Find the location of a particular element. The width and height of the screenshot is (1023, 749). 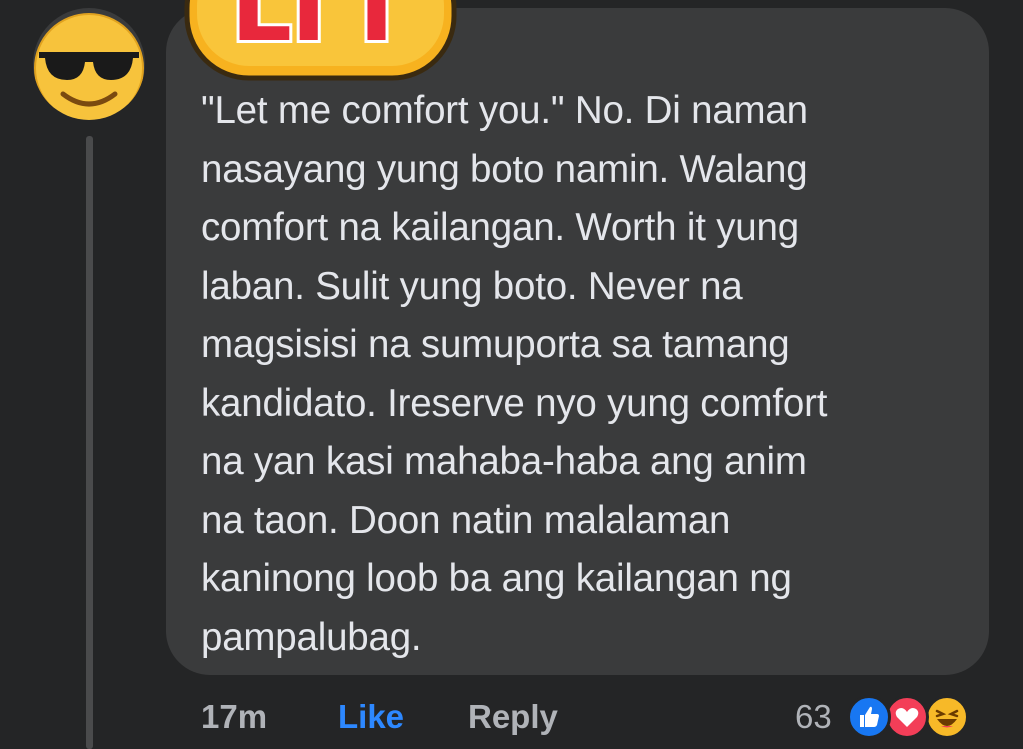

comment-text-line: kaninong loob ba ang kailangan ng is located at coordinates (496, 578).